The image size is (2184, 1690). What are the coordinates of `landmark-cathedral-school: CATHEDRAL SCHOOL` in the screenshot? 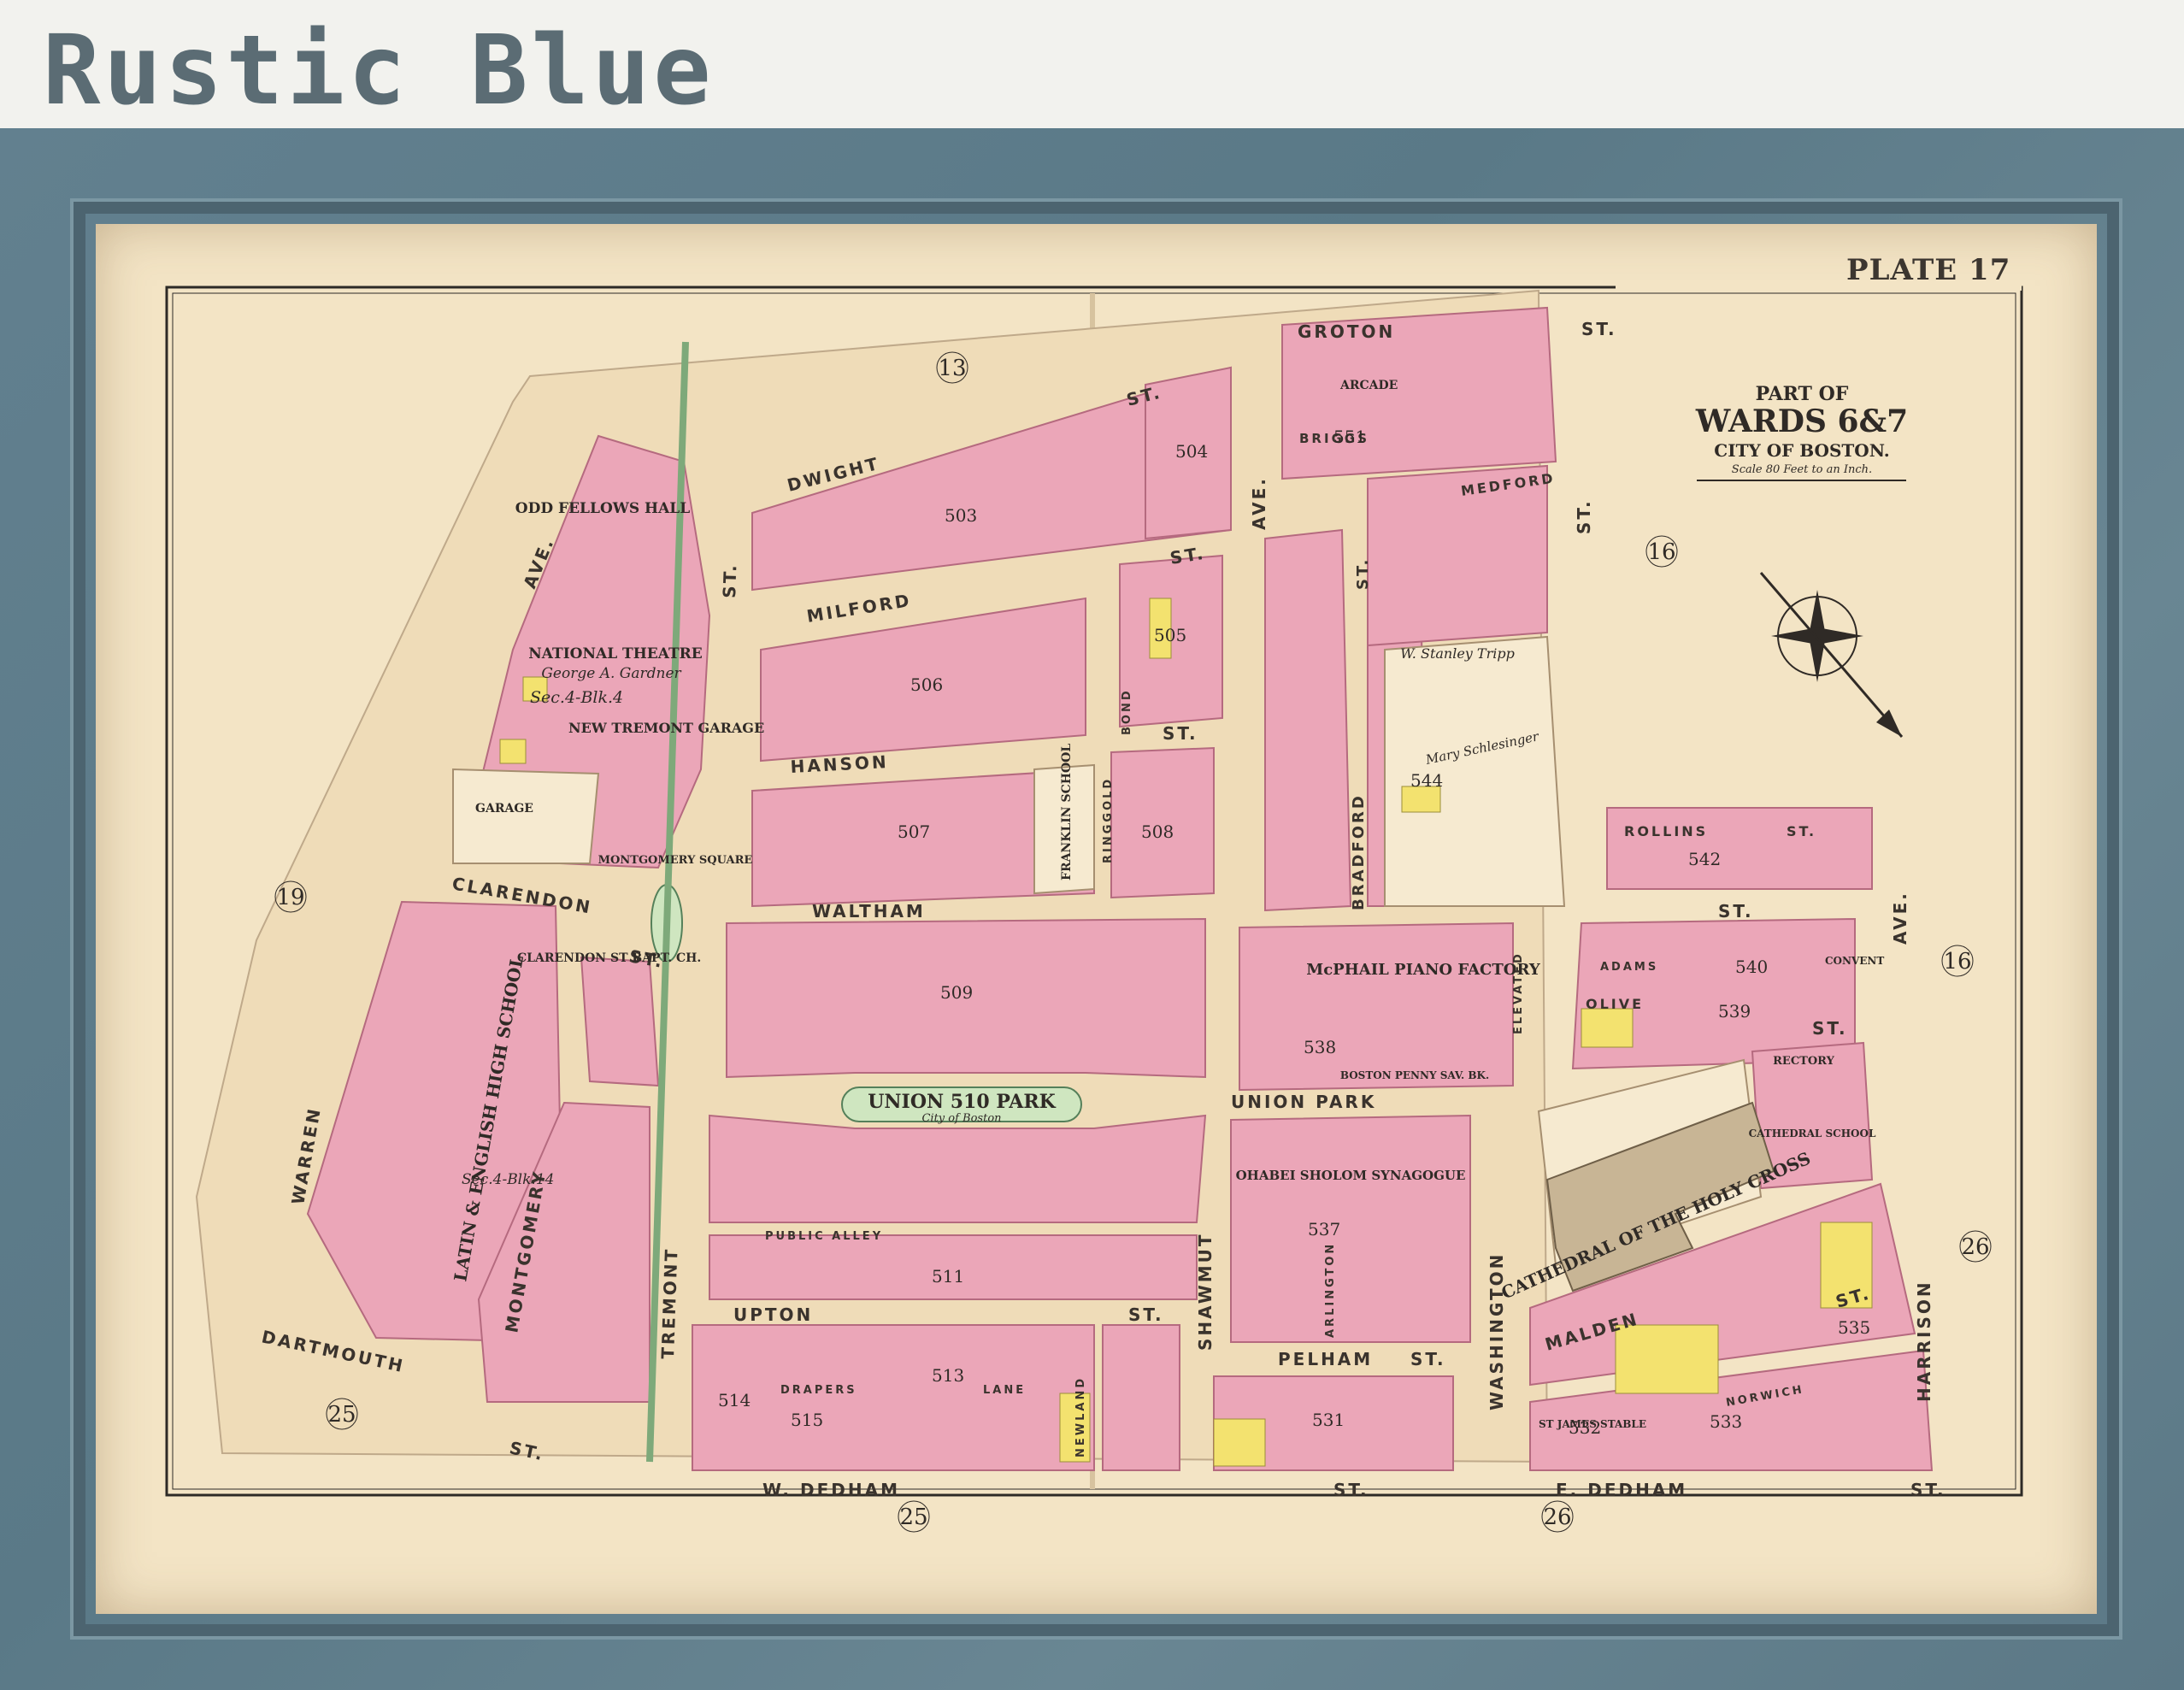 It's located at (1813, 1133).